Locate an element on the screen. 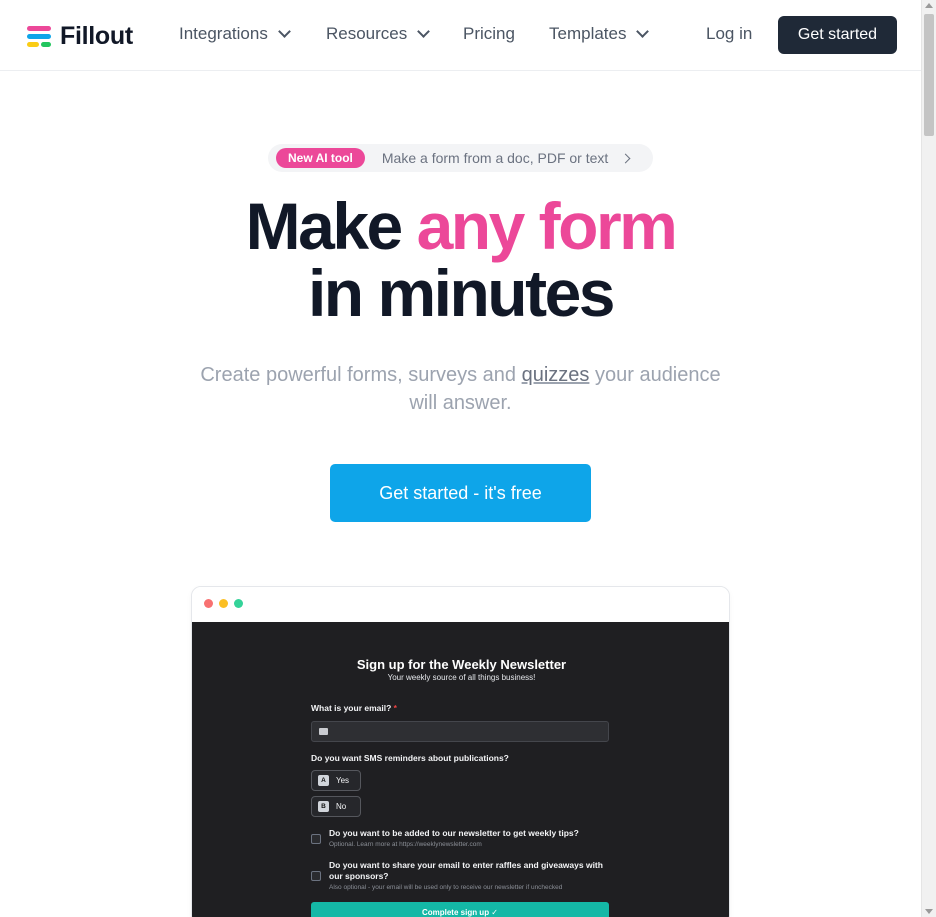 The width and height of the screenshot is (936, 917). chevron-right-icon is located at coordinates (625, 158).